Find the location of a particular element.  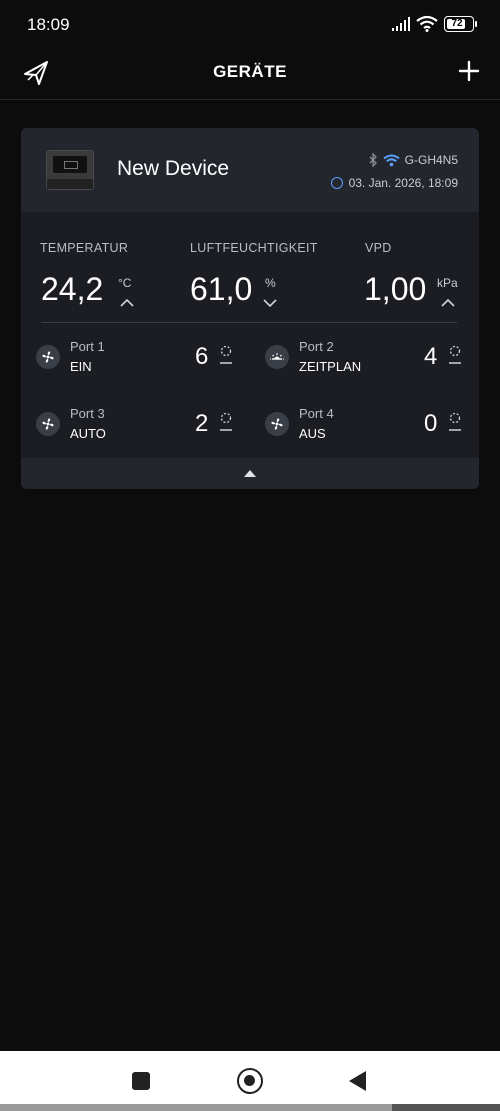

metric-unit-humidity: % is located at coordinates (270, 283).